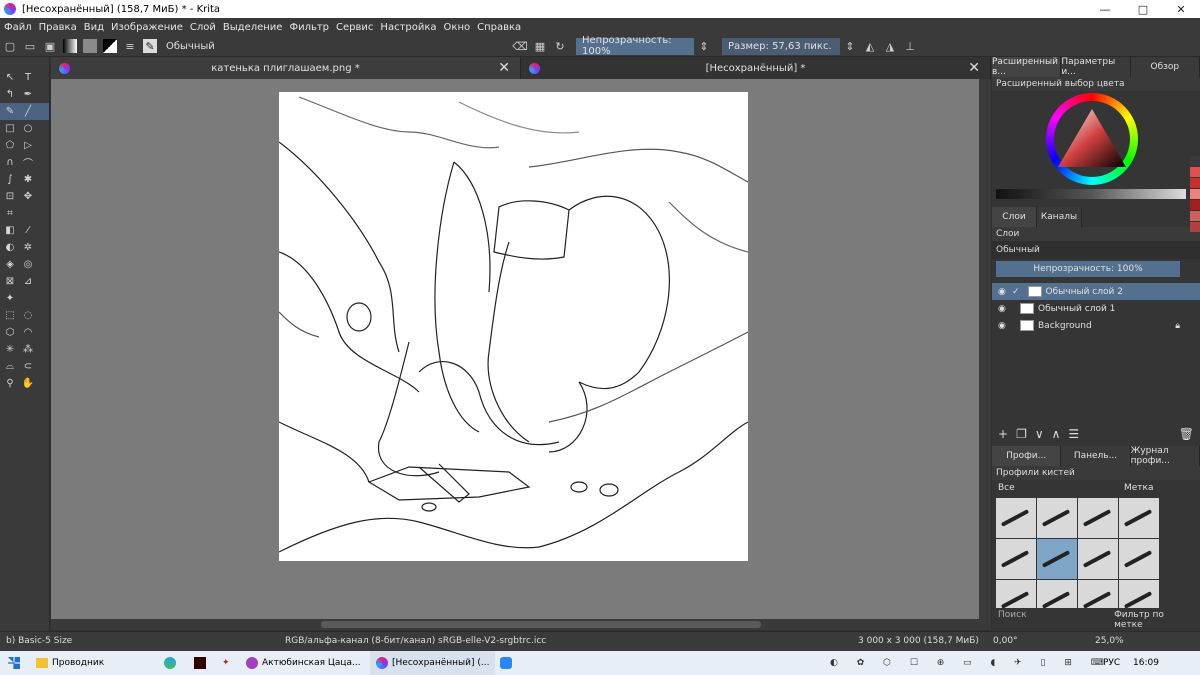 The height and width of the screenshot is (675, 1200). Describe the element at coordinates (147, 27) in the screenshot. I see `menu-image: Изображение` at that location.